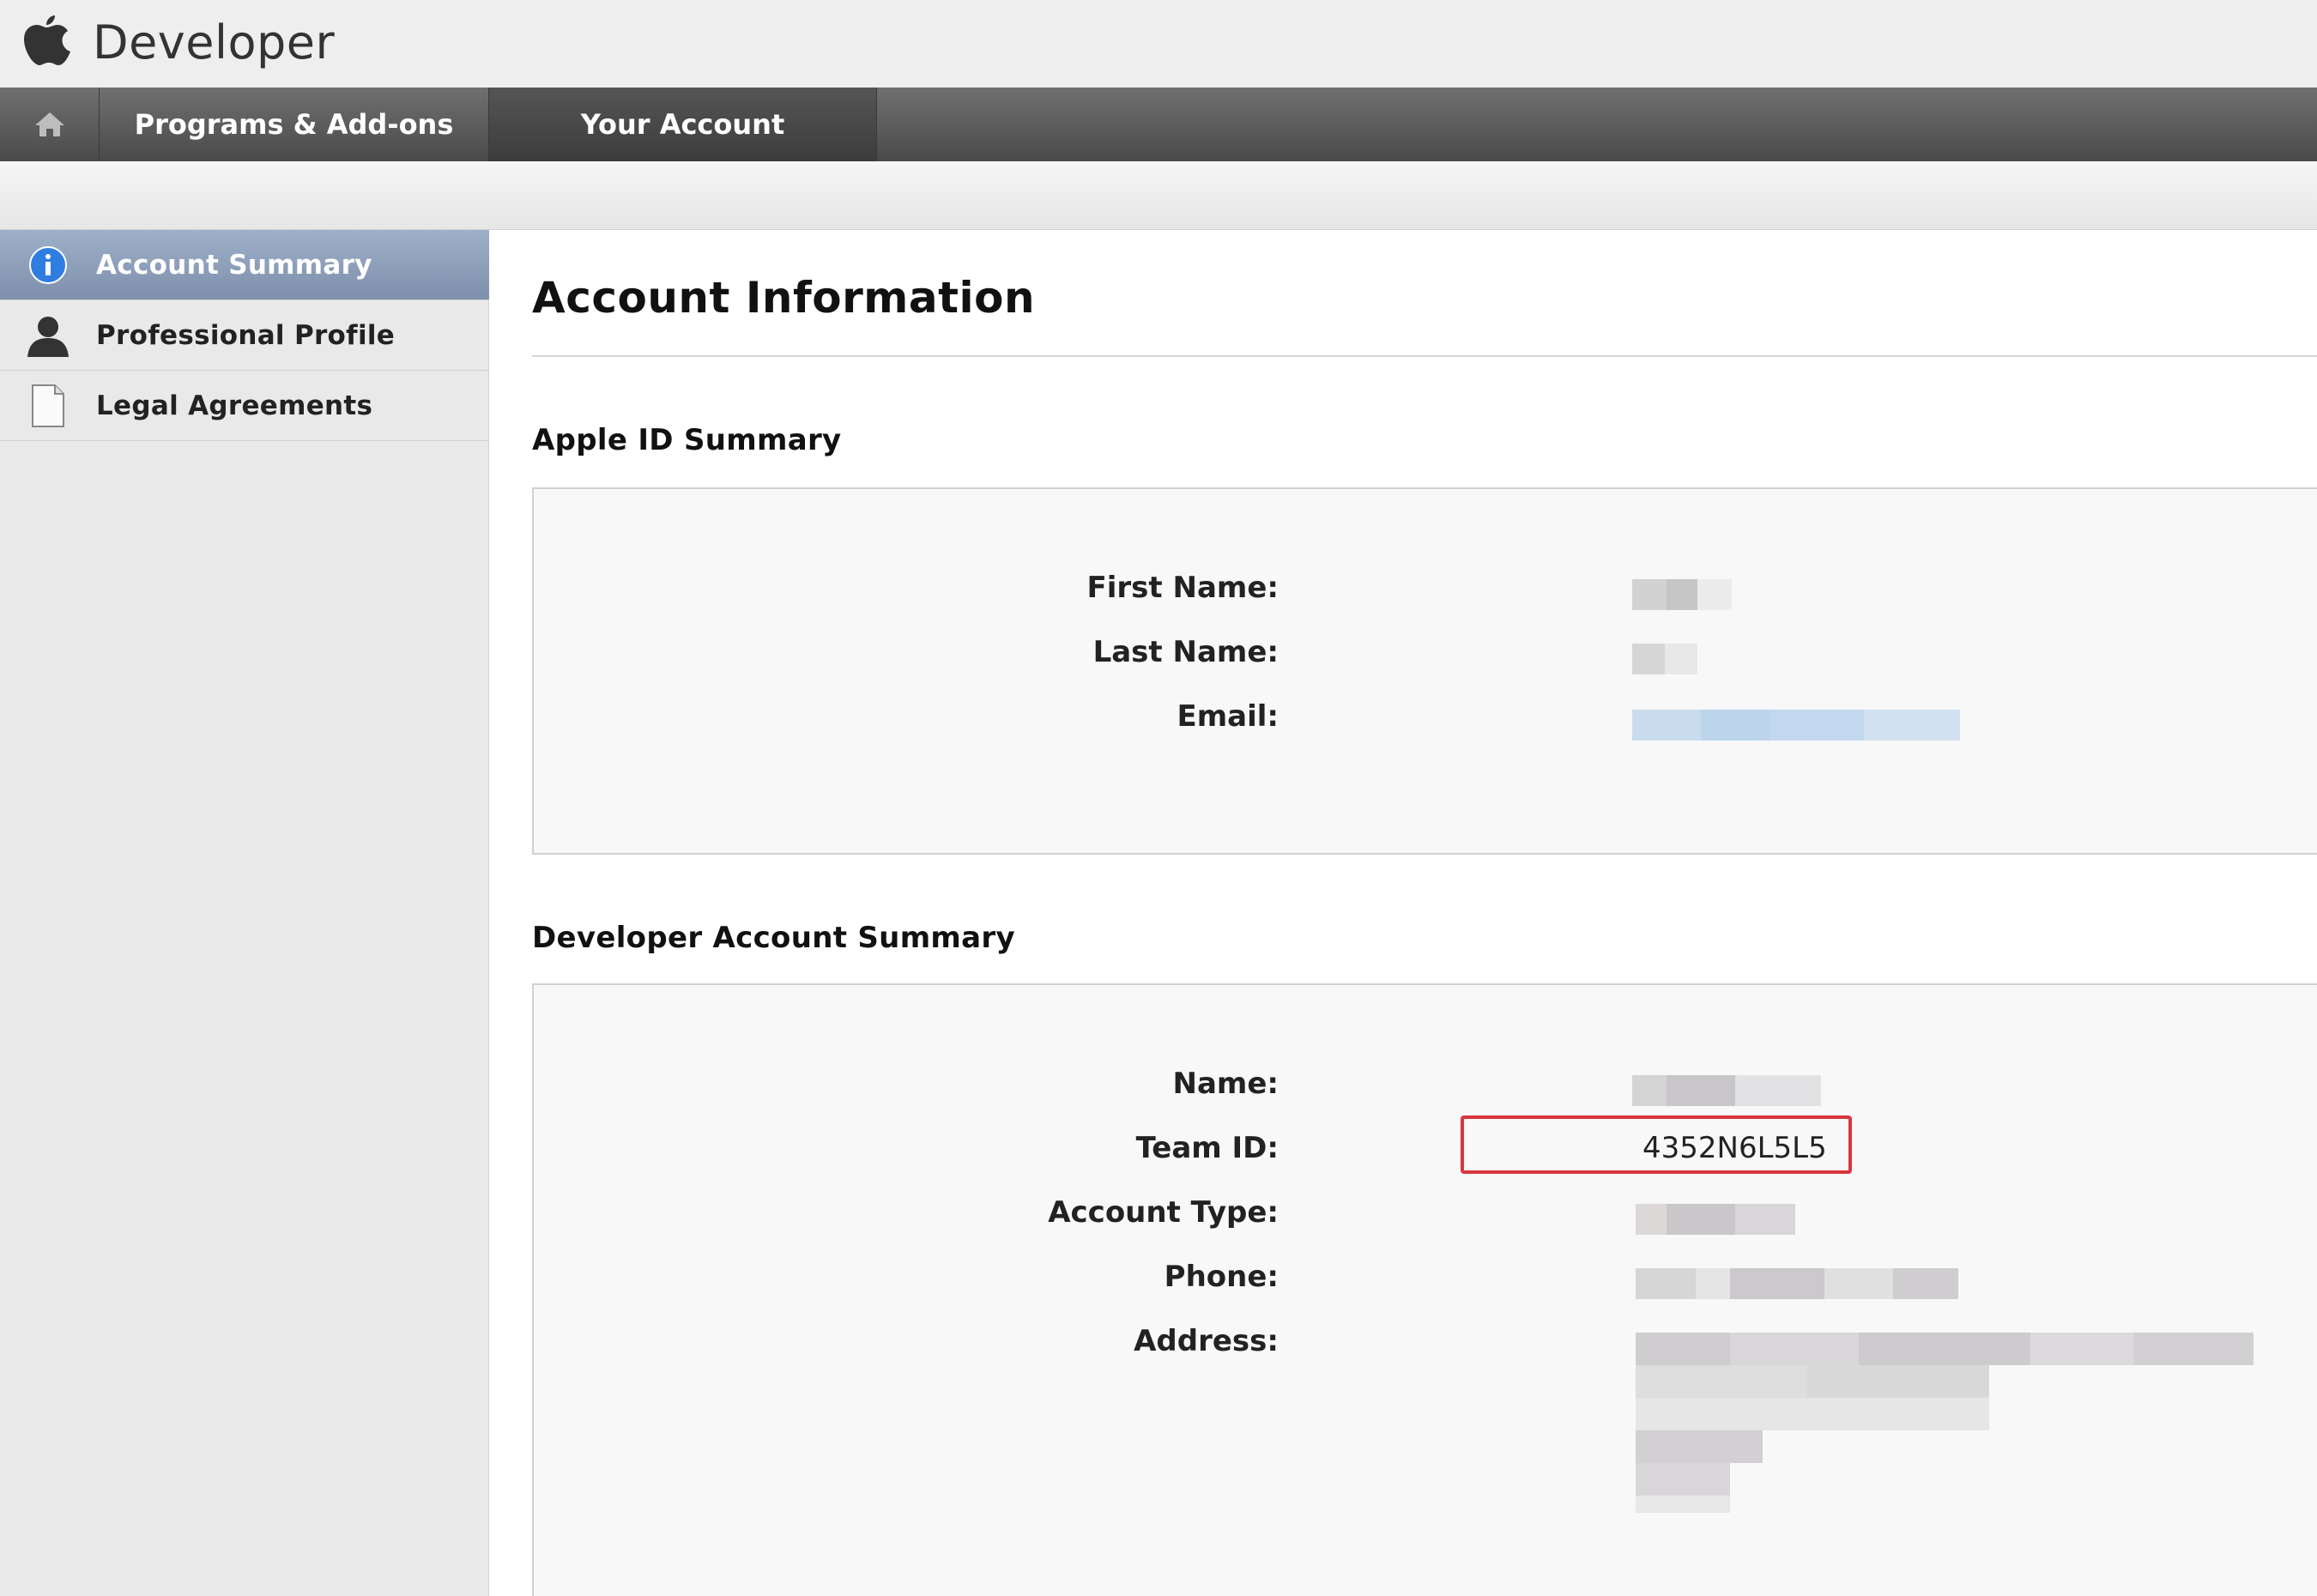 This screenshot has height=1596, width=2317. What do you see at coordinates (1228, 716) in the screenshot?
I see `field-label: Email:` at bounding box center [1228, 716].